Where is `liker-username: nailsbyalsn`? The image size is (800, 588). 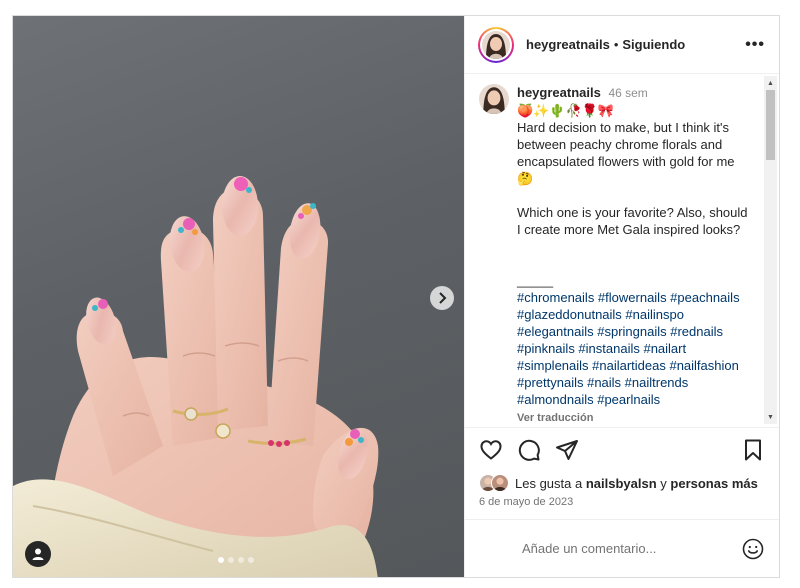
liker-username: nailsbyalsn is located at coordinates (621, 483).